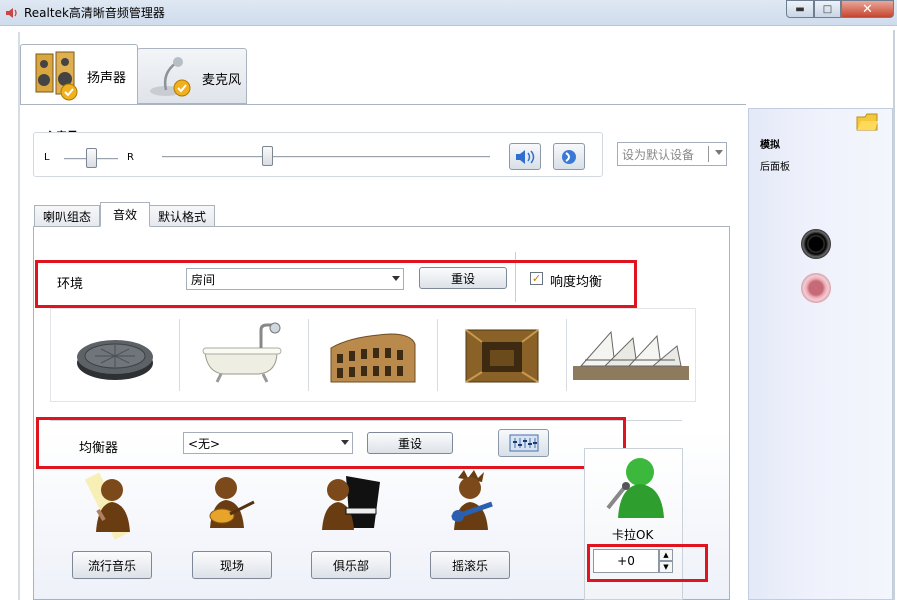 This screenshot has width=897, height=600. What do you see at coordinates (47, 157) in the screenshot?
I see `balance-left-label: L` at bounding box center [47, 157].